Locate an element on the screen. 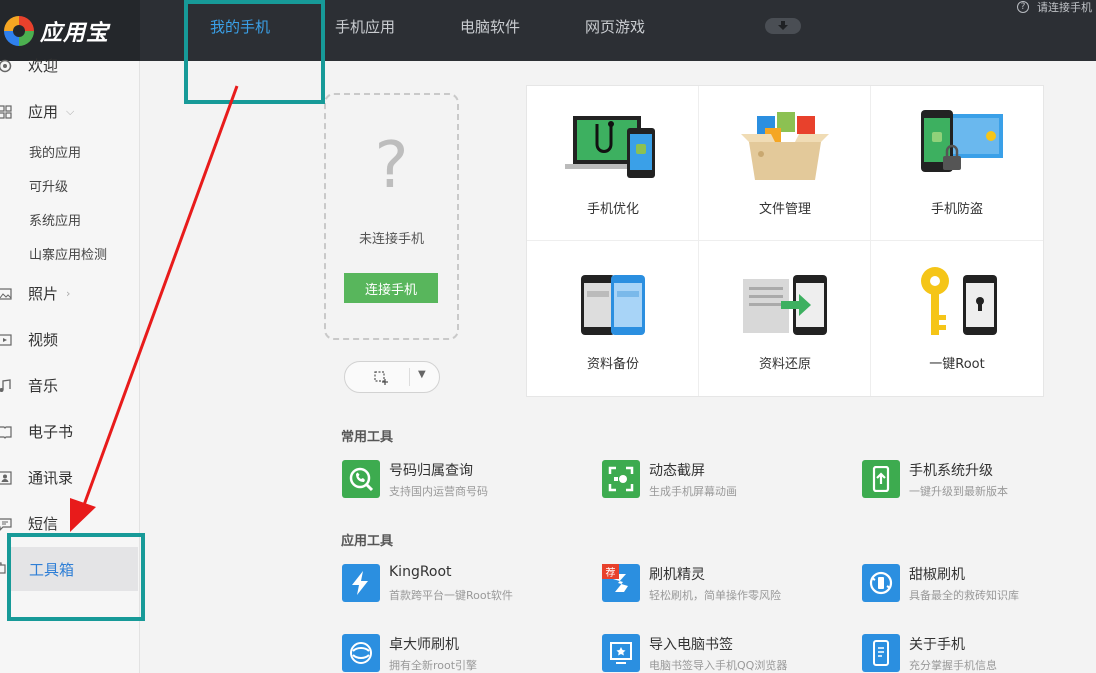 This screenshot has height=673, width=1096. tool-dynamic-screenshot: 动态截屏 生成手机屏幕动画 is located at coordinates (722, 481).